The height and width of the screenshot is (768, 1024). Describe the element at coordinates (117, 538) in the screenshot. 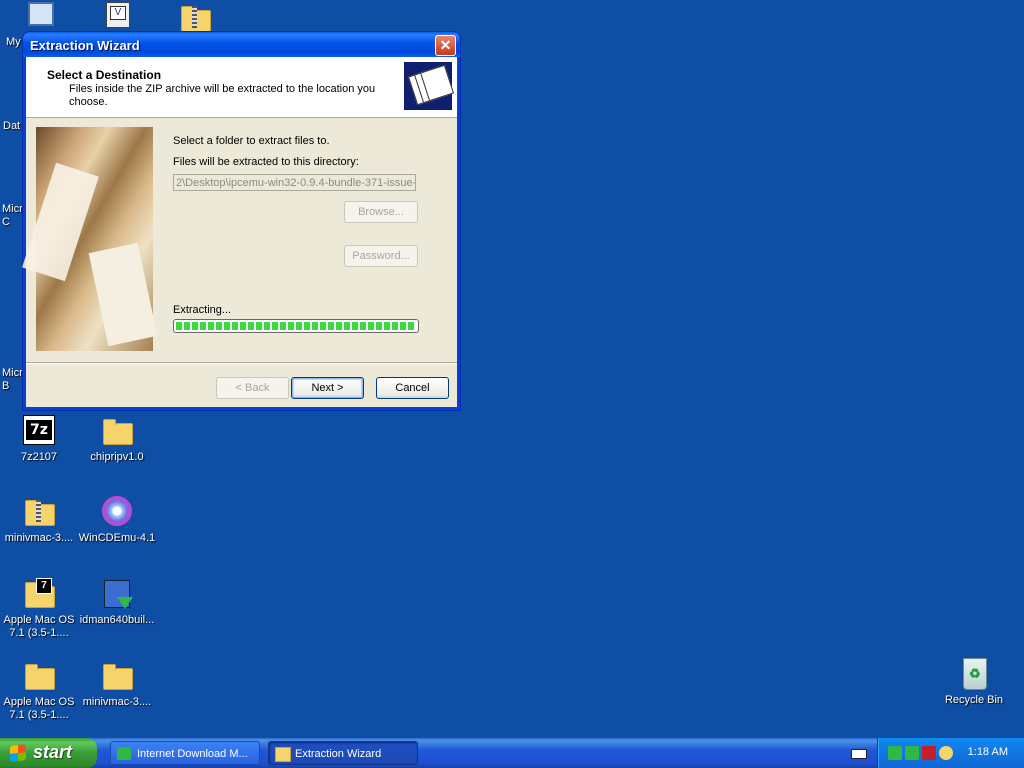

I see `desktop-icon-label: WinCDEmu-4.1` at that location.